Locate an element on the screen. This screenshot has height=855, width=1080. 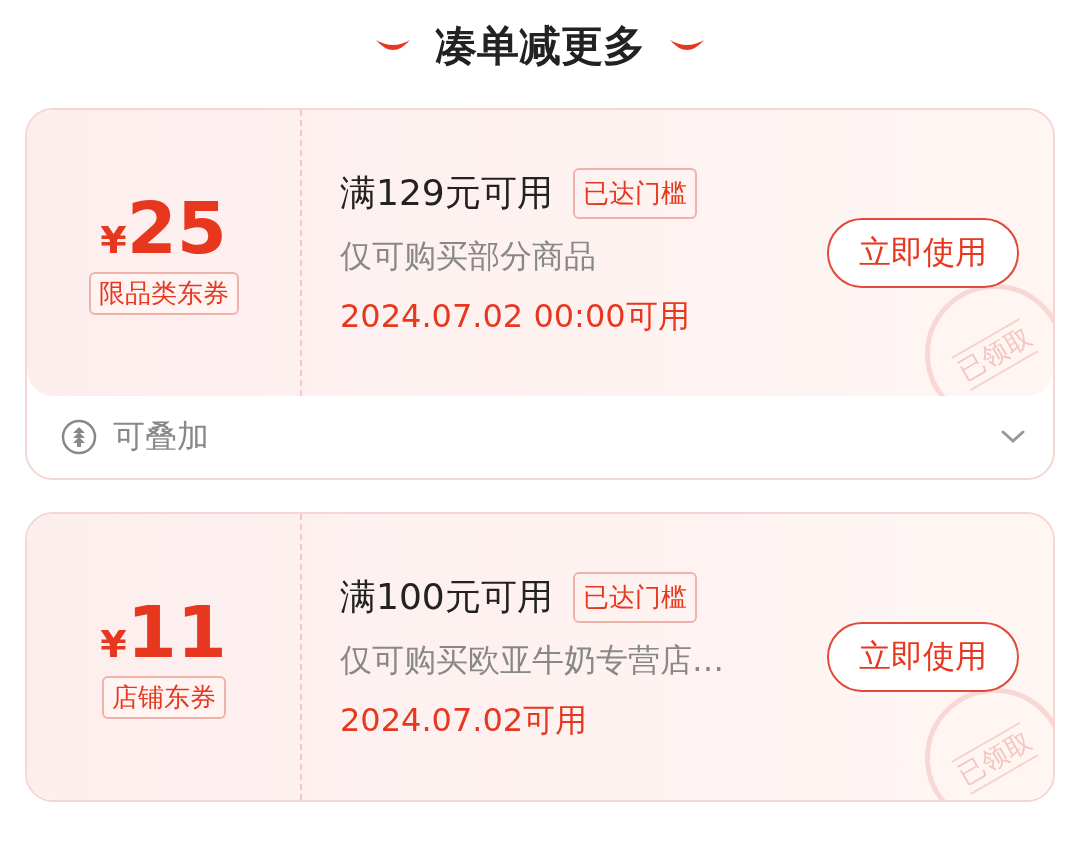
coupon-scope: 仅可购买部分商品 is located at coordinates (468, 256).